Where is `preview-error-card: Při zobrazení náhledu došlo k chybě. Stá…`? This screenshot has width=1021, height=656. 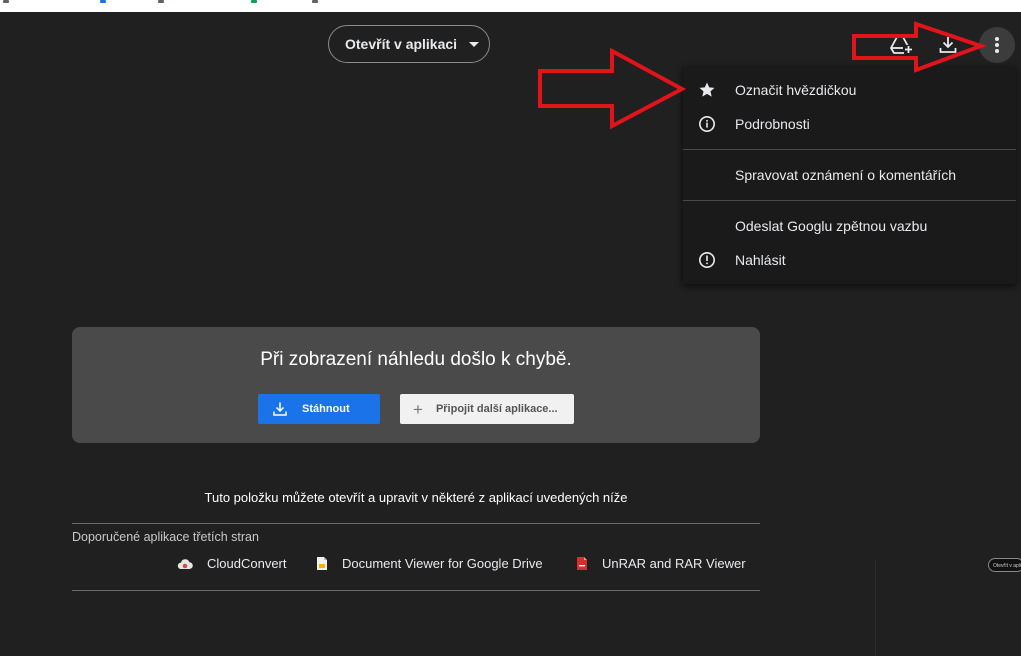
preview-error-card: Při zobrazení náhledu došlo k chybě. Stá… is located at coordinates (416, 385).